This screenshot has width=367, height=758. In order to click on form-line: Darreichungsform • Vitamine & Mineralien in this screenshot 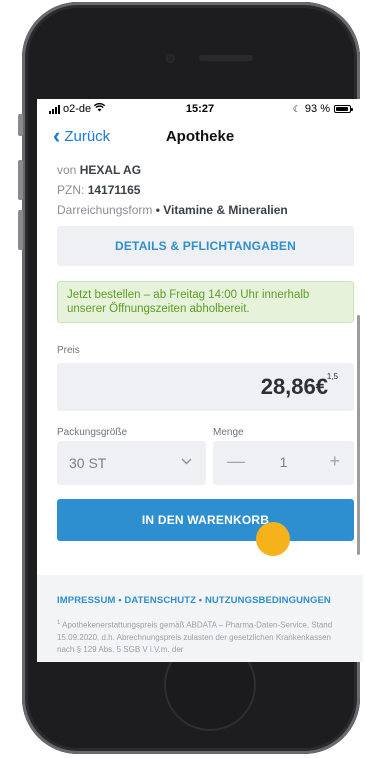, I will do `click(172, 210)`.